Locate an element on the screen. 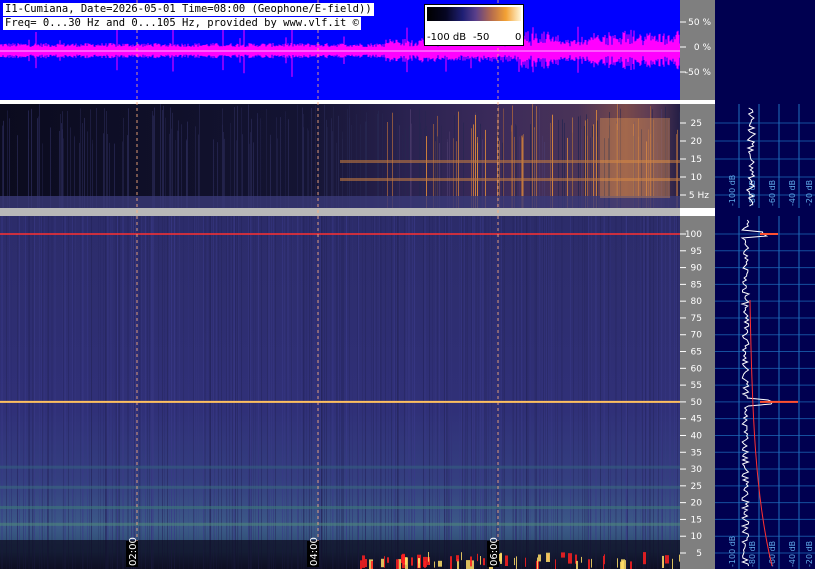  spectrum-db-label: -100 dB is located at coordinates (732, 190).